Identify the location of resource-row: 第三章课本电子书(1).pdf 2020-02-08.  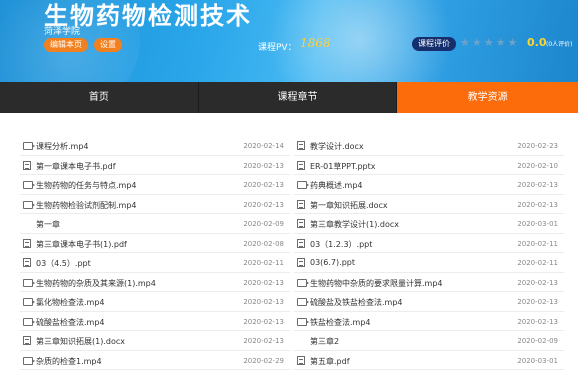
(155, 244).